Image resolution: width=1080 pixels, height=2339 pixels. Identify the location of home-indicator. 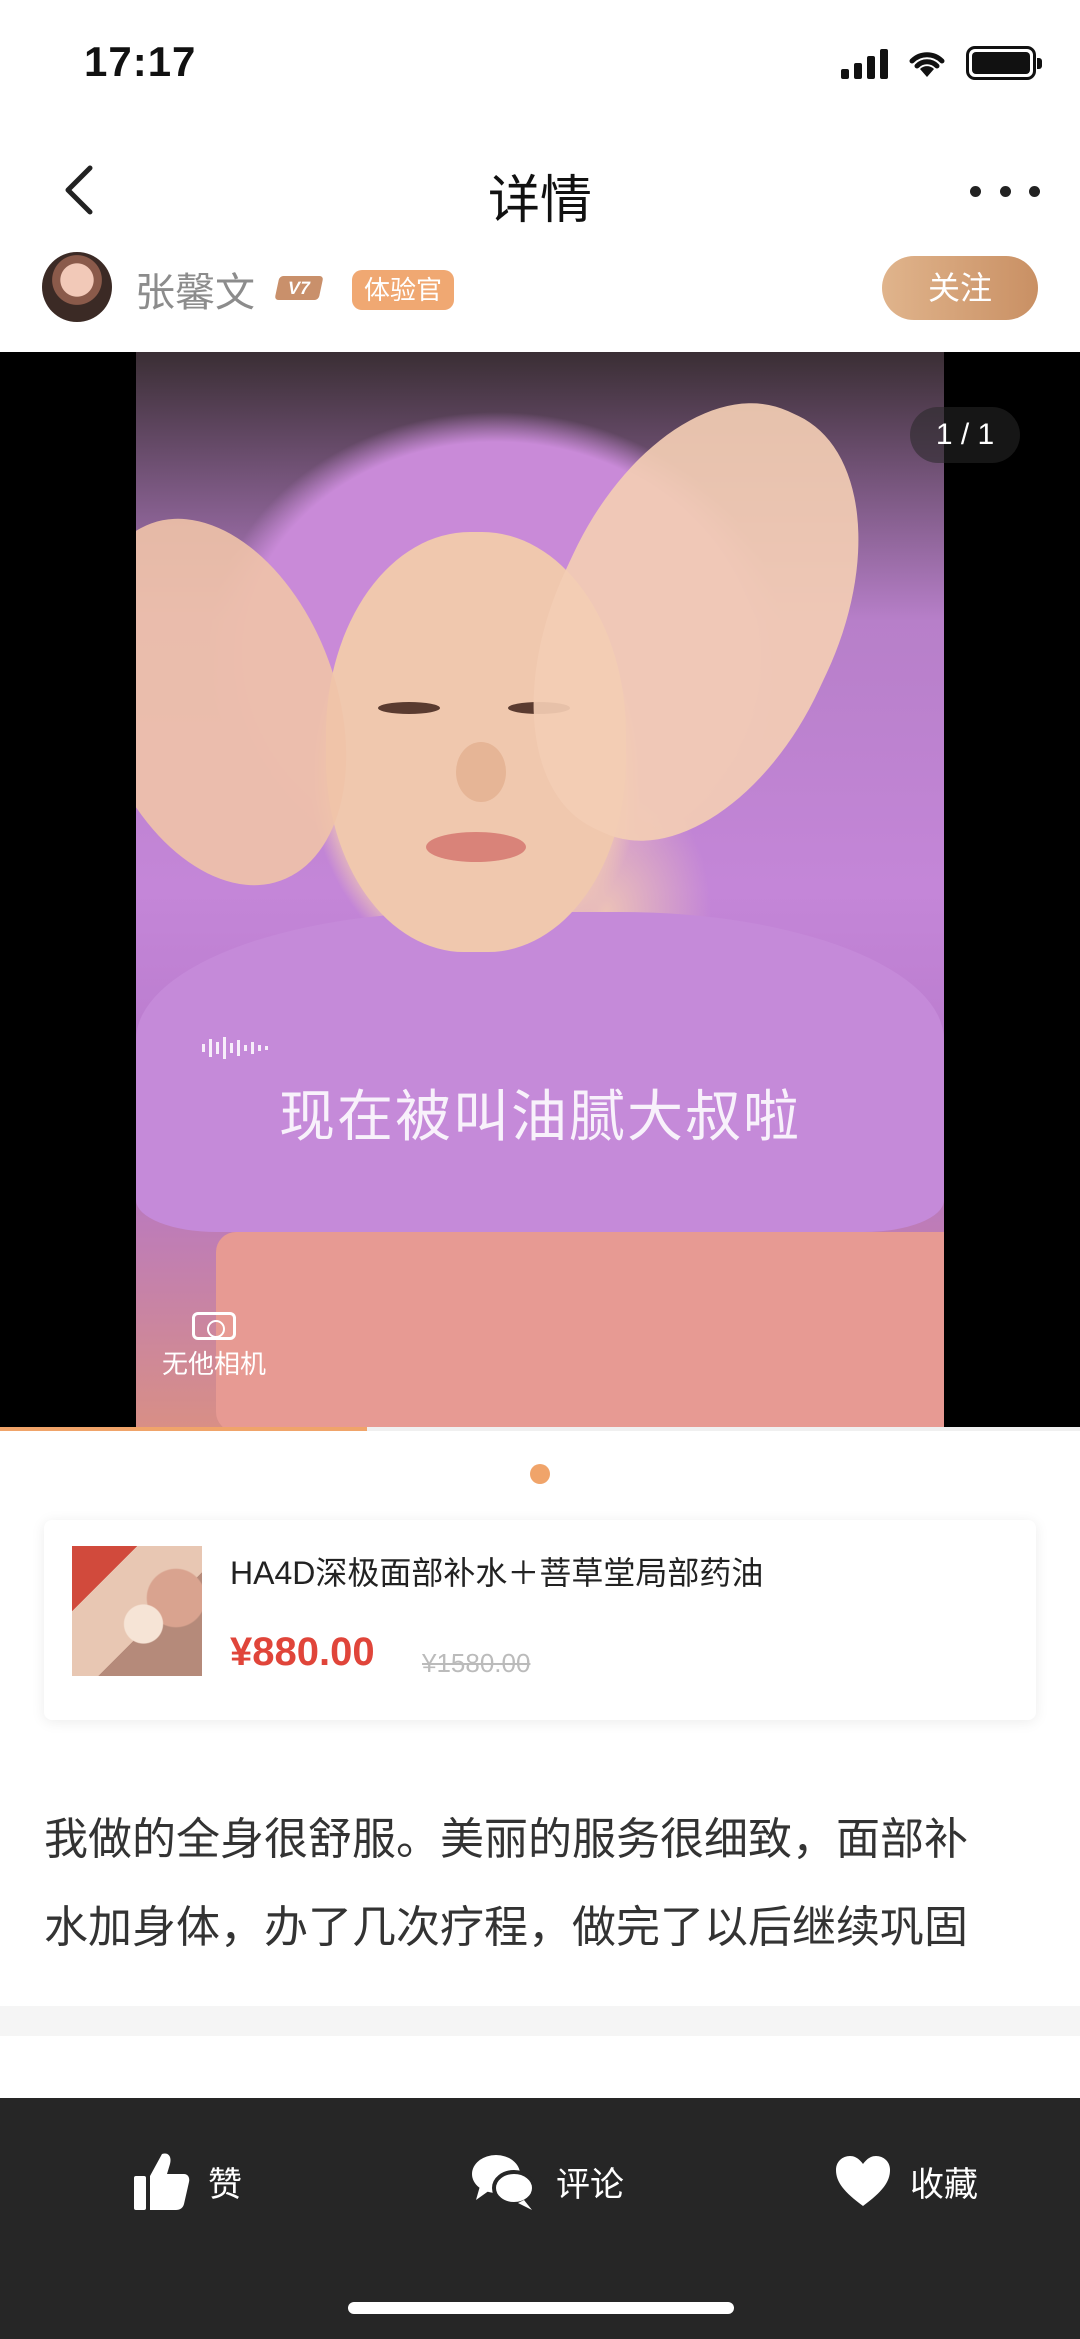
(541, 2308).